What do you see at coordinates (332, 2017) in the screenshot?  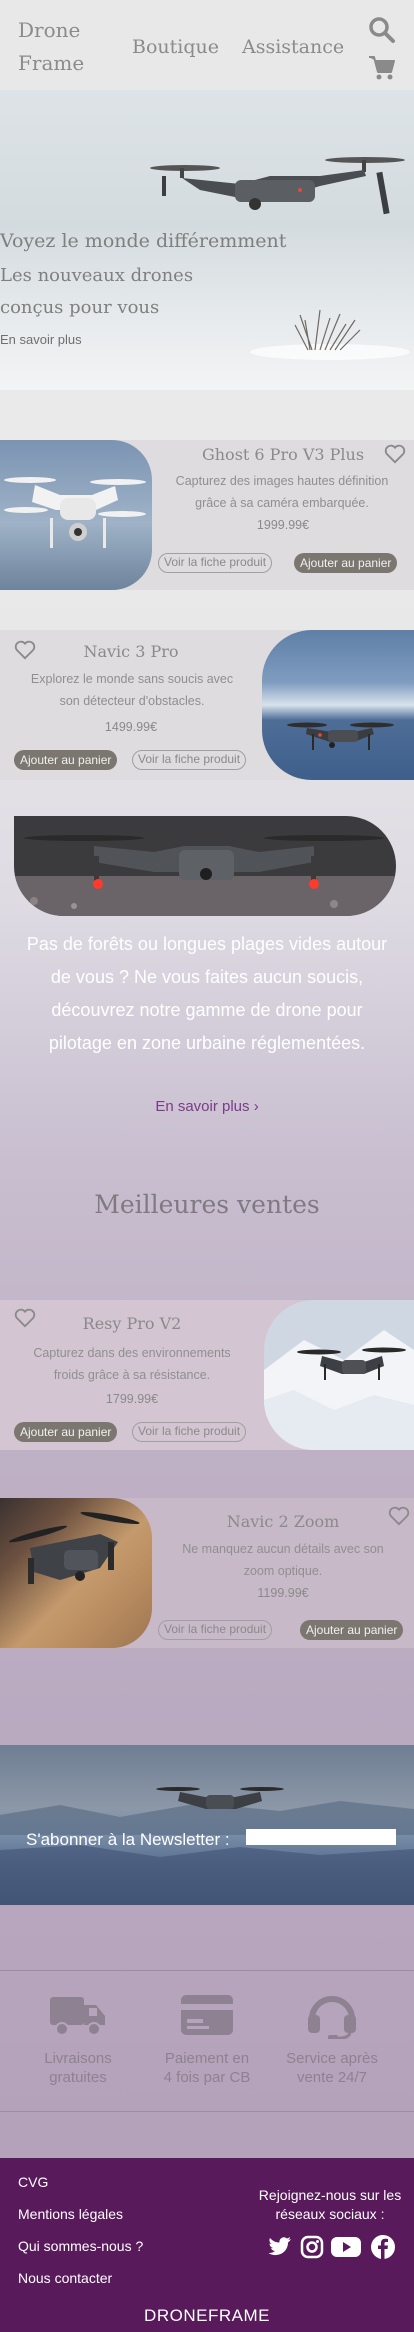 I see `headset-icon` at bounding box center [332, 2017].